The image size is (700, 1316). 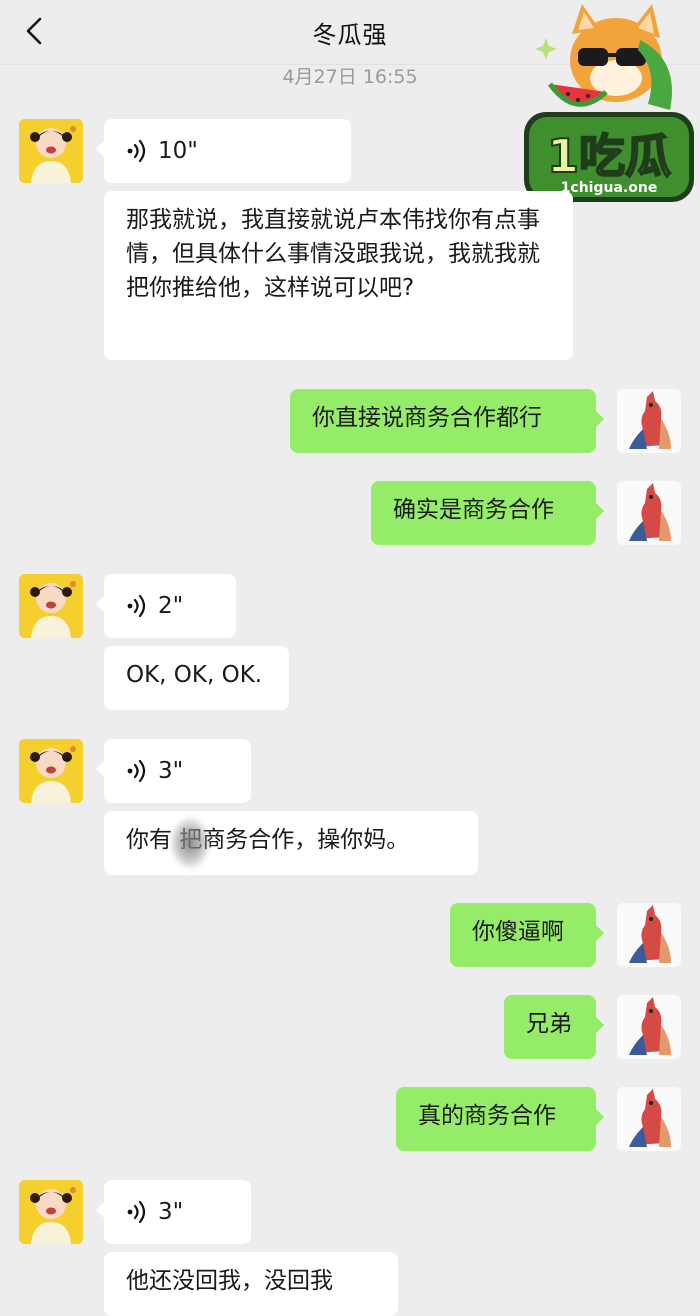 What do you see at coordinates (190, 843) in the screenshot?
I see `blur-redaction` at bounding box center [190, 843].